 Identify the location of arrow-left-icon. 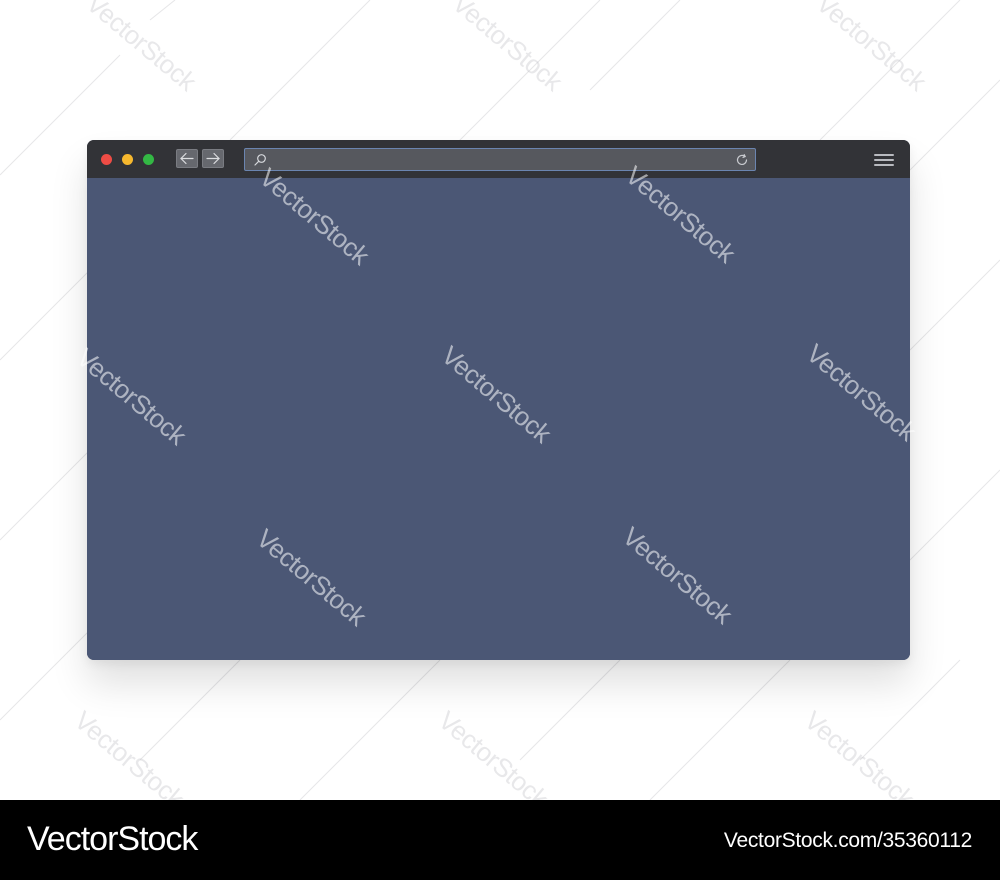
(187, 158).